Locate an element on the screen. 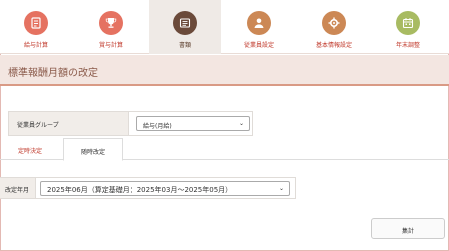  nav-item-employee-settings: 従業員設定 is located at coordinates (259, 27).